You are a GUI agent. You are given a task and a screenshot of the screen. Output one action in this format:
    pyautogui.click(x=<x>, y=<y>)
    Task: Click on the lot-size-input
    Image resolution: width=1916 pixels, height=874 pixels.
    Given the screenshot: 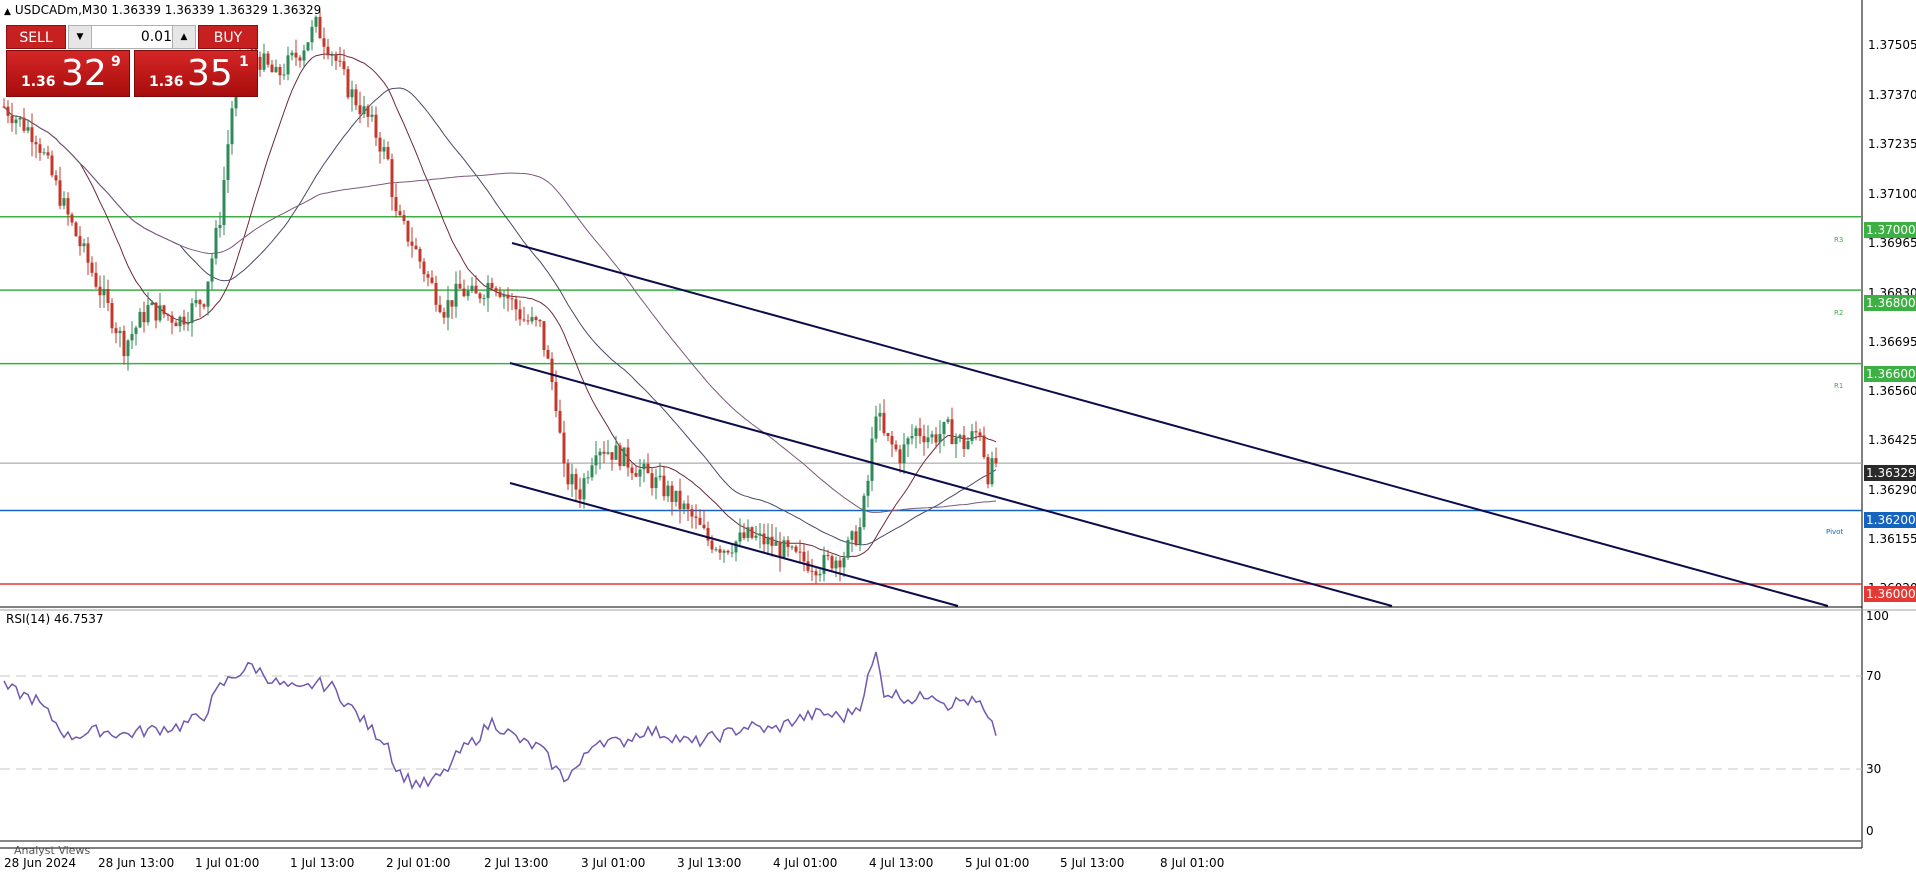 What is the action you would take?
    pyautogui.click(x=135, y=37)
    